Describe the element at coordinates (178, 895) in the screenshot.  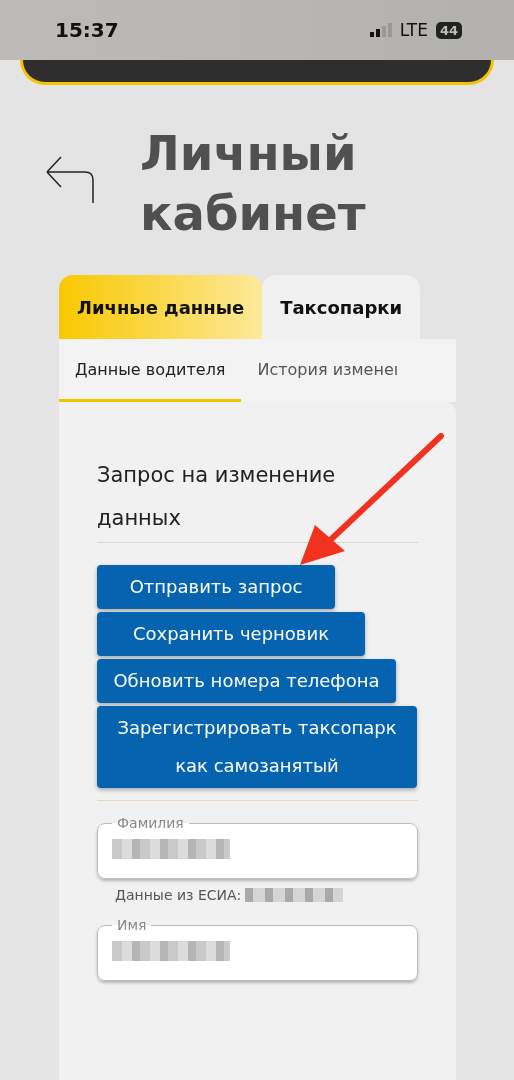
I see `helper-text: Данные из ЕСИА:` at that location.